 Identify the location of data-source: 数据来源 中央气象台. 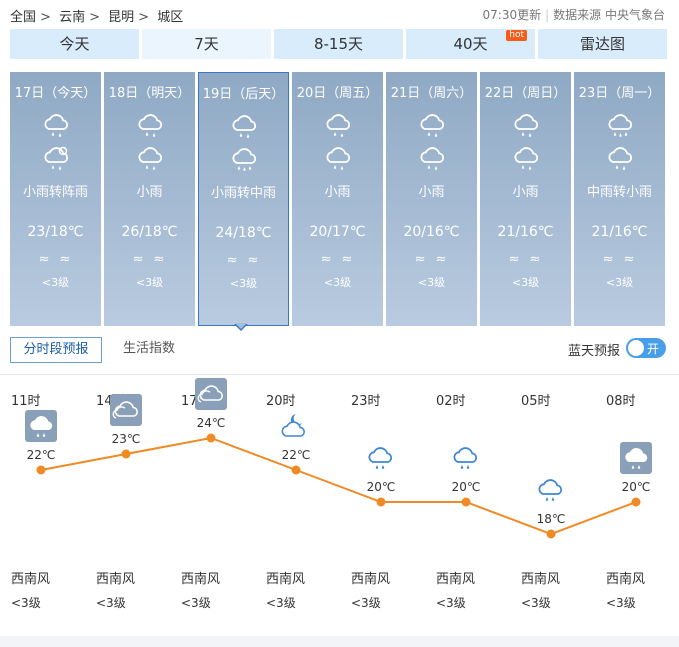
(609, 15).